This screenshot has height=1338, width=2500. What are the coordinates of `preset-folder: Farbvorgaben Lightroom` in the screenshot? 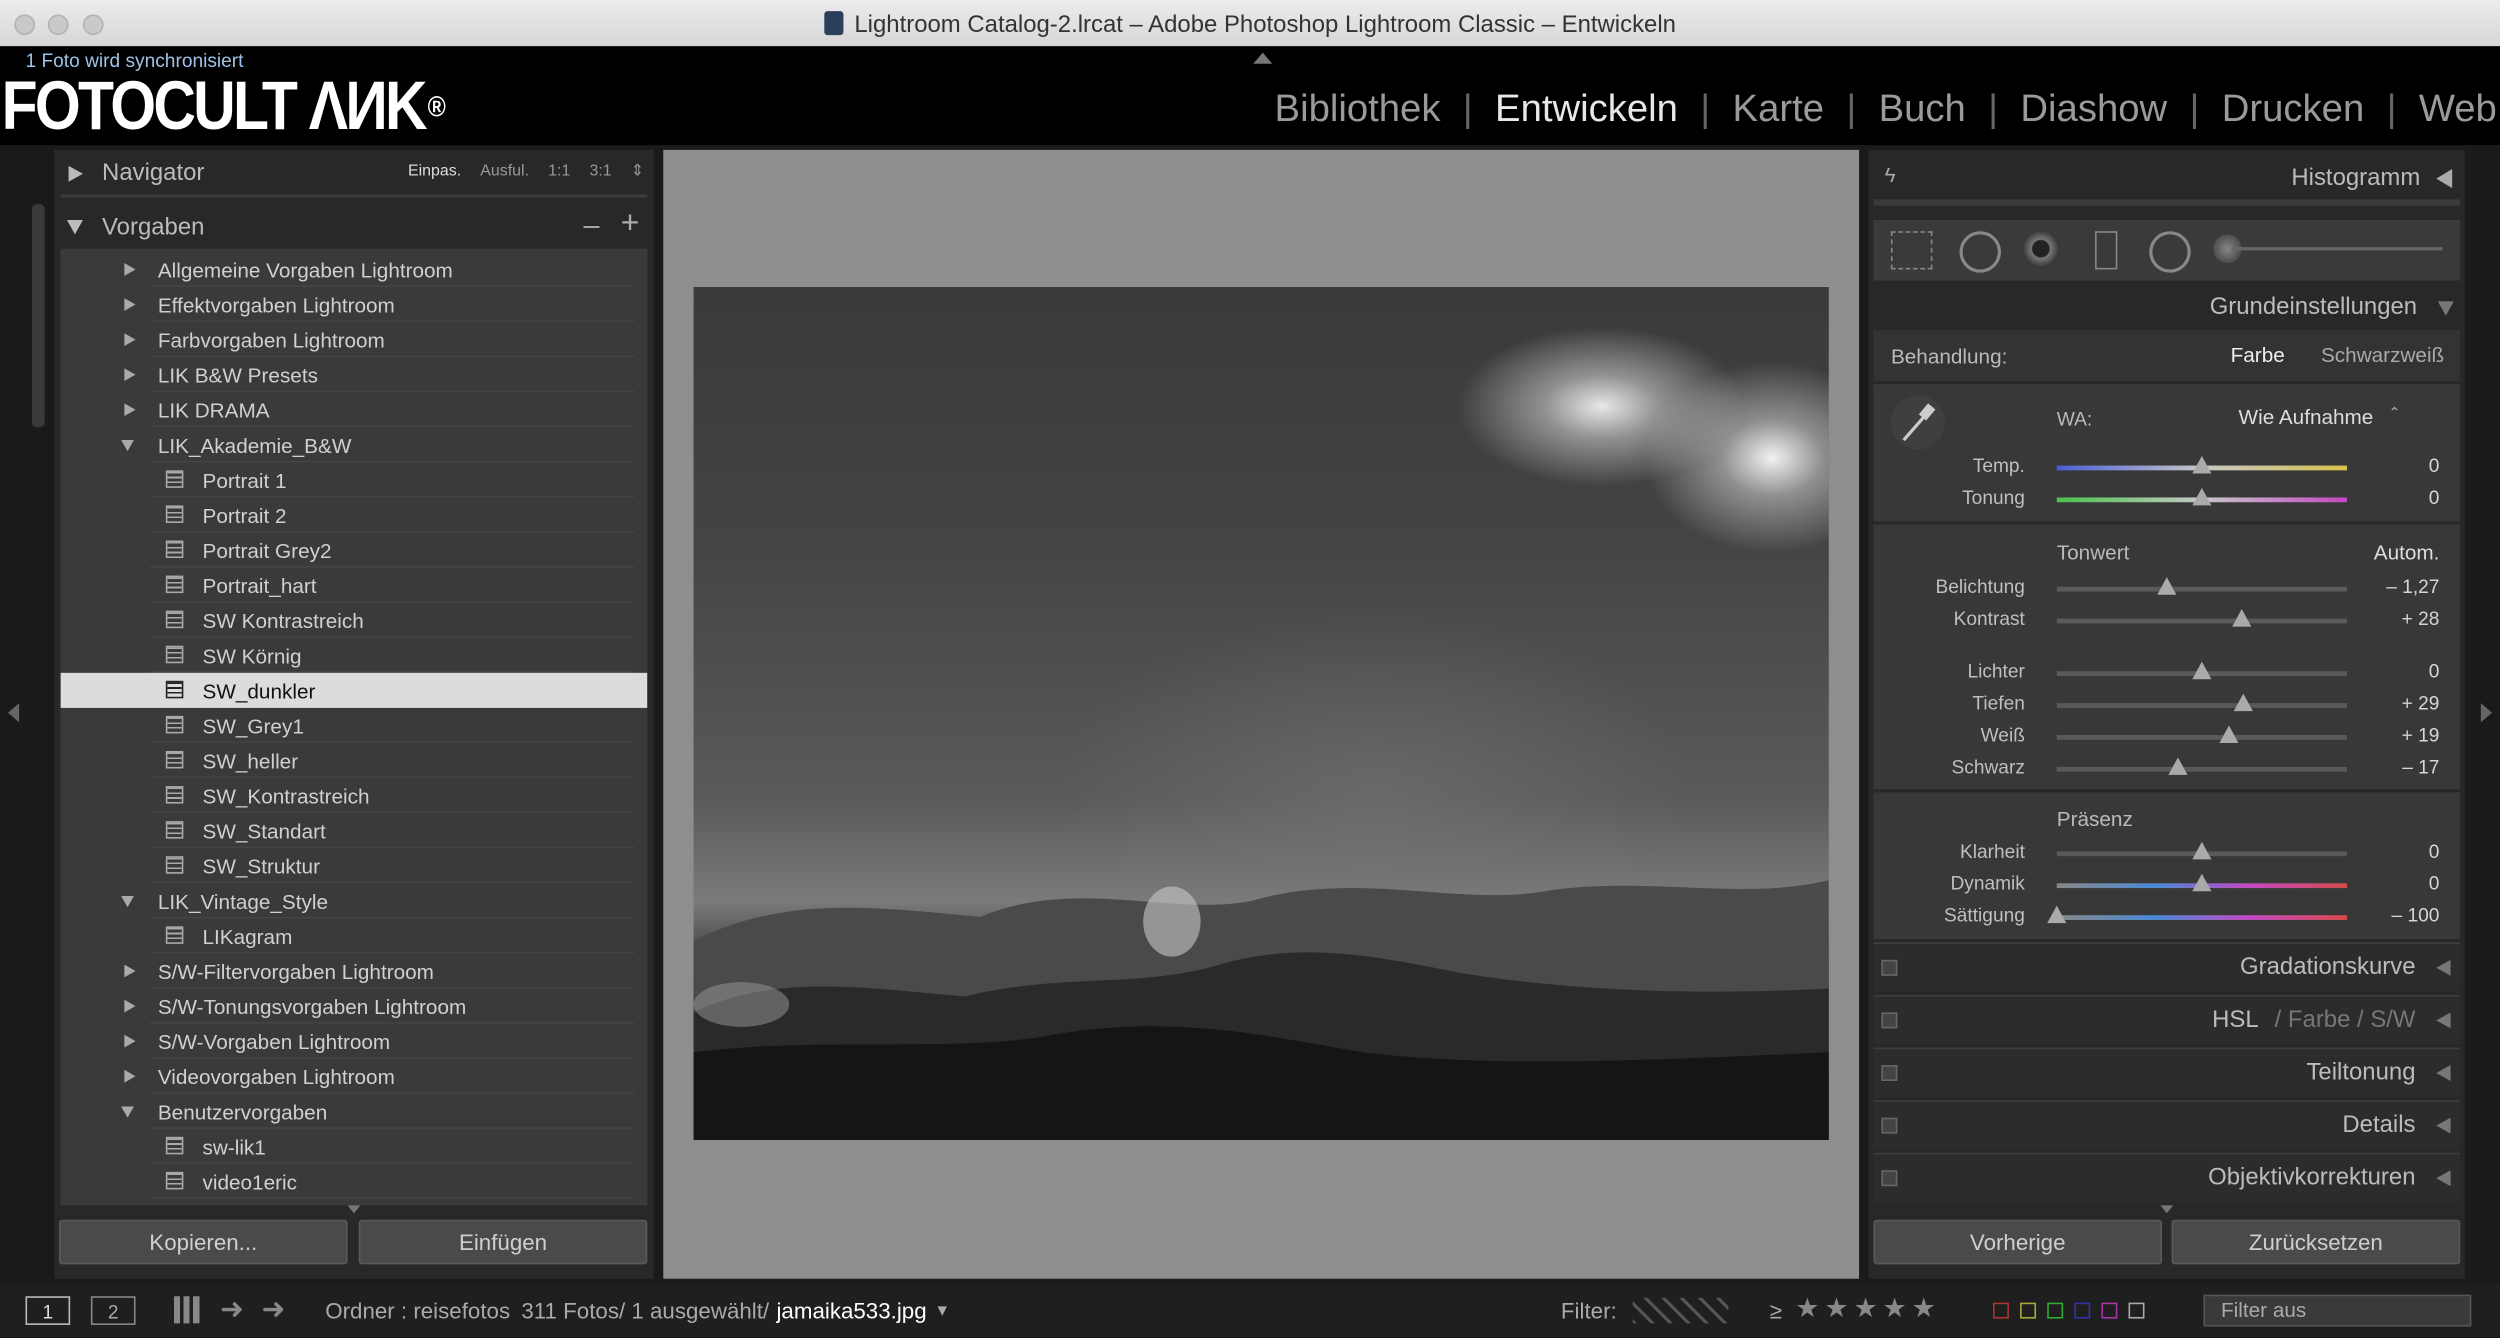 It's located at (354, 340).